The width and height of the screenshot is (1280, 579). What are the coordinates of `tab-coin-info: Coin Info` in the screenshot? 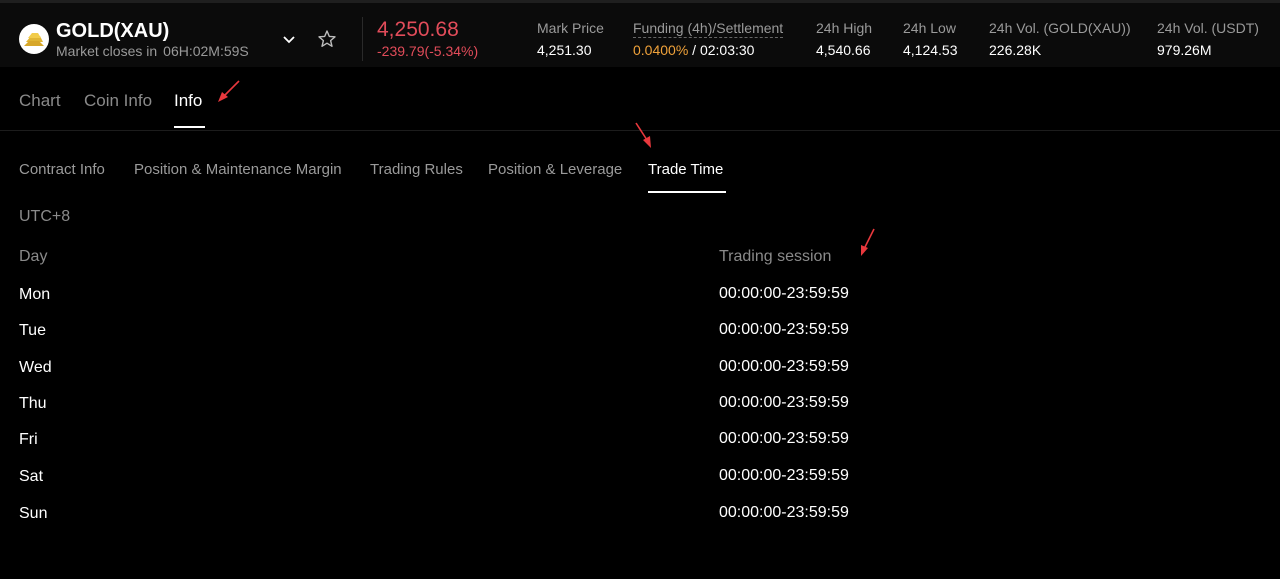 It's located at (118, 101).